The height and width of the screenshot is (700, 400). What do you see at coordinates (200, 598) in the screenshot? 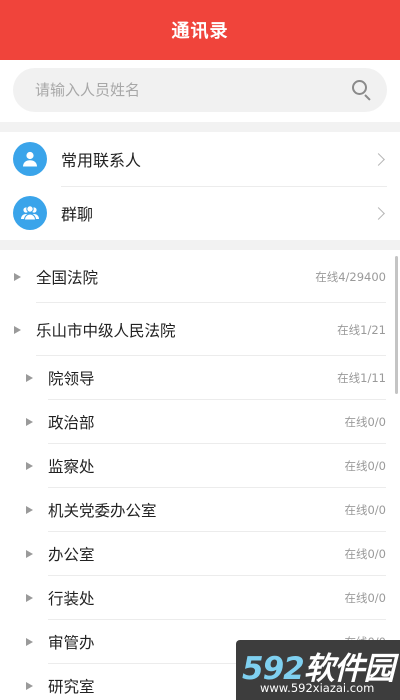
I see `tree-node: 行装处 在线0/0` at bounding box center [200, 598].